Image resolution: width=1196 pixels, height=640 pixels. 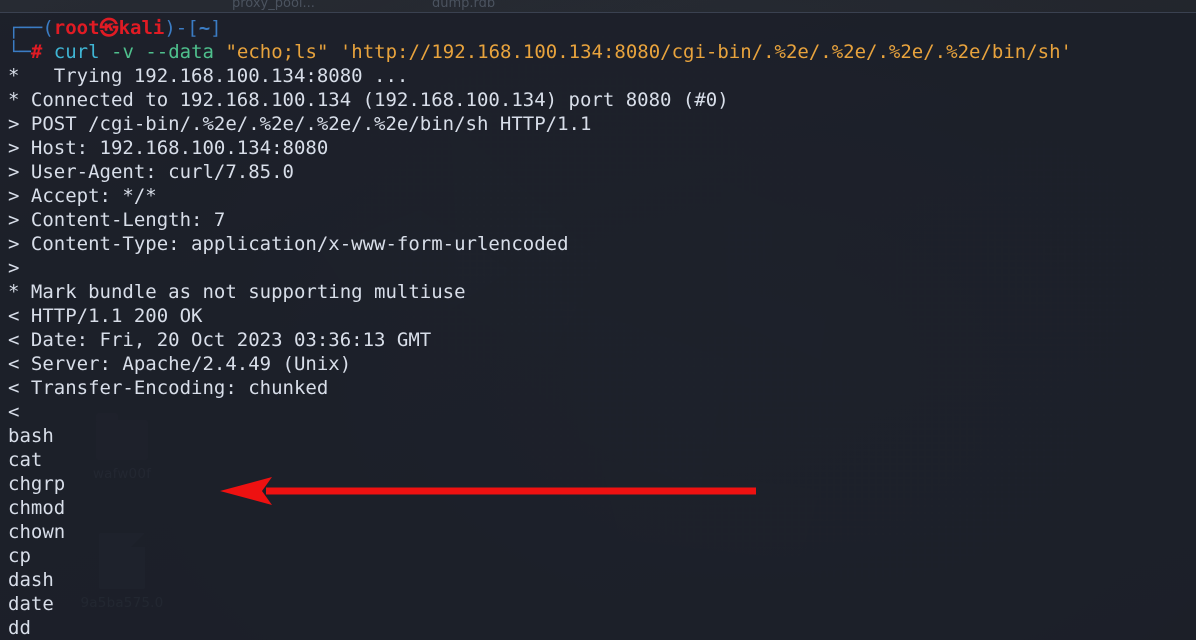 I want to click on prompt-open-paren: (, so click(x=48, y=28).